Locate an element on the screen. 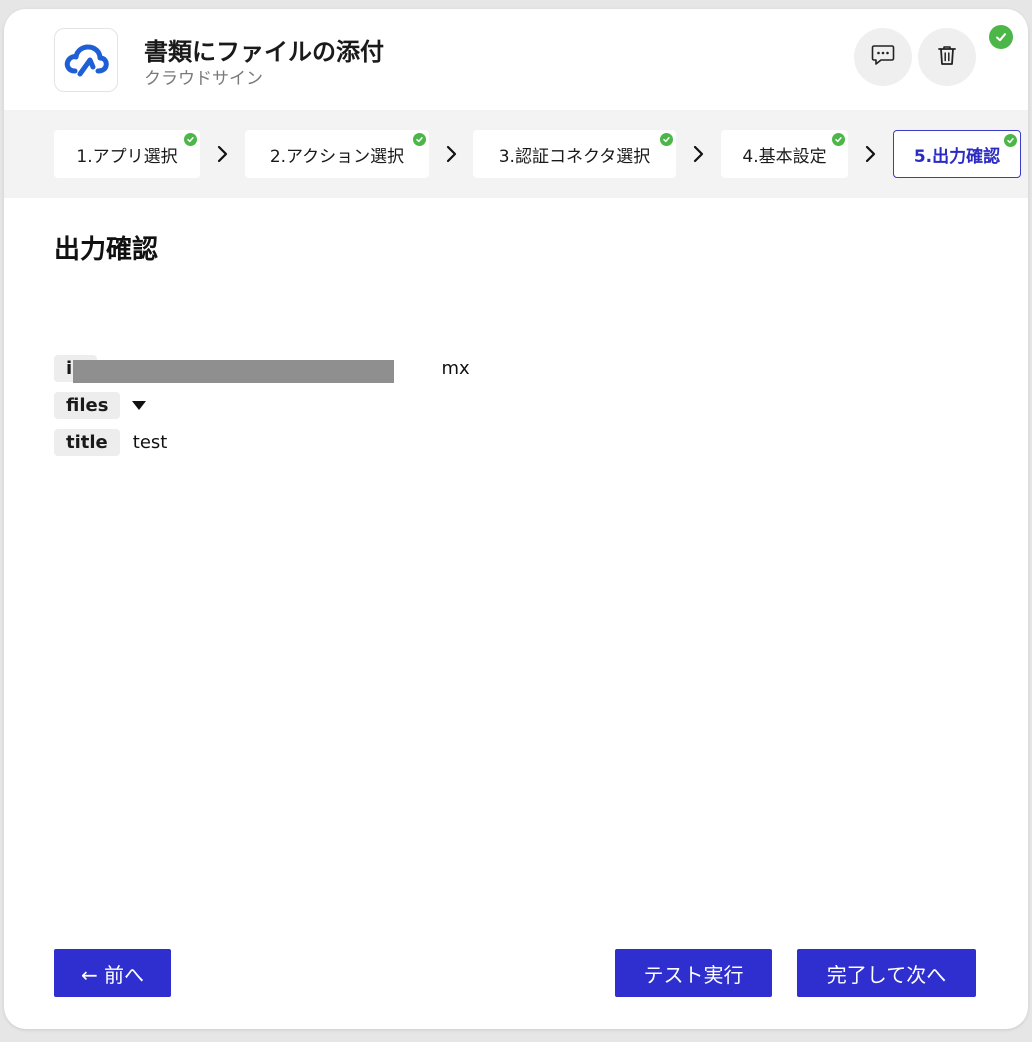 The height and width of the screenshot is (1042, 1032). step-auth-connector-select: 3.認証コネクタ選択 is located at coordinates (574, 154).